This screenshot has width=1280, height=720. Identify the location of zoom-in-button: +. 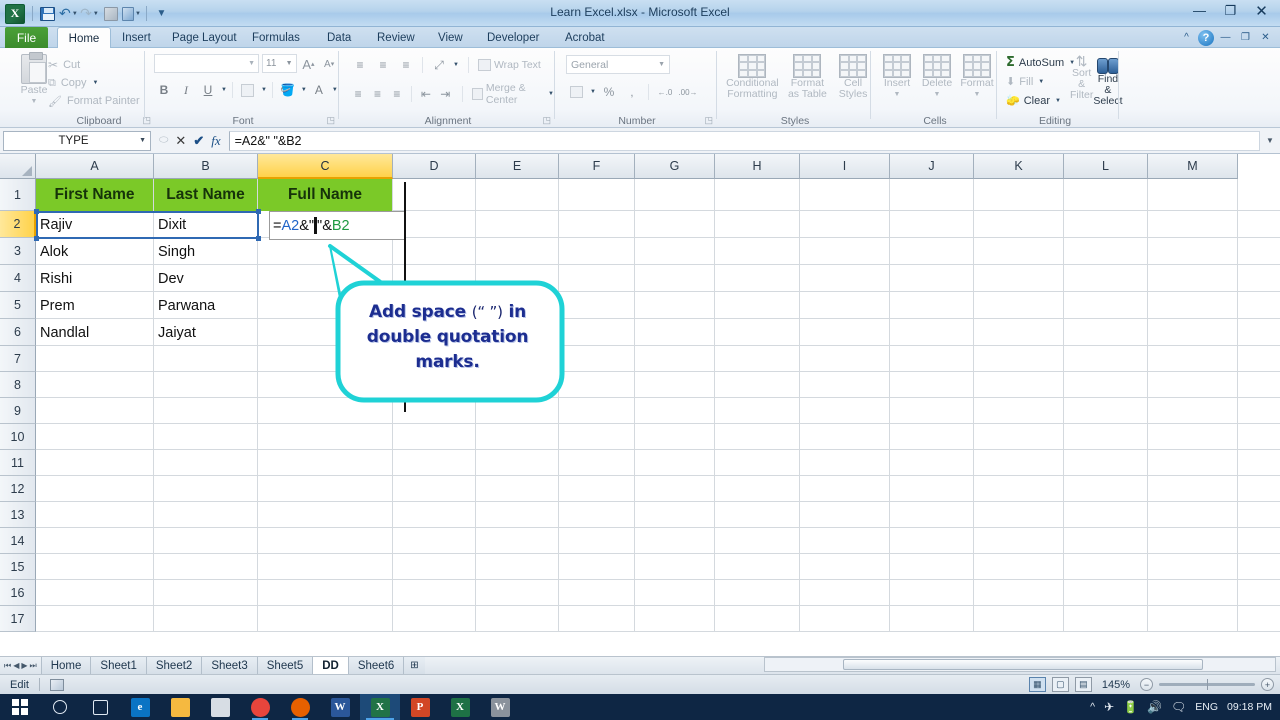
(1267, 684).